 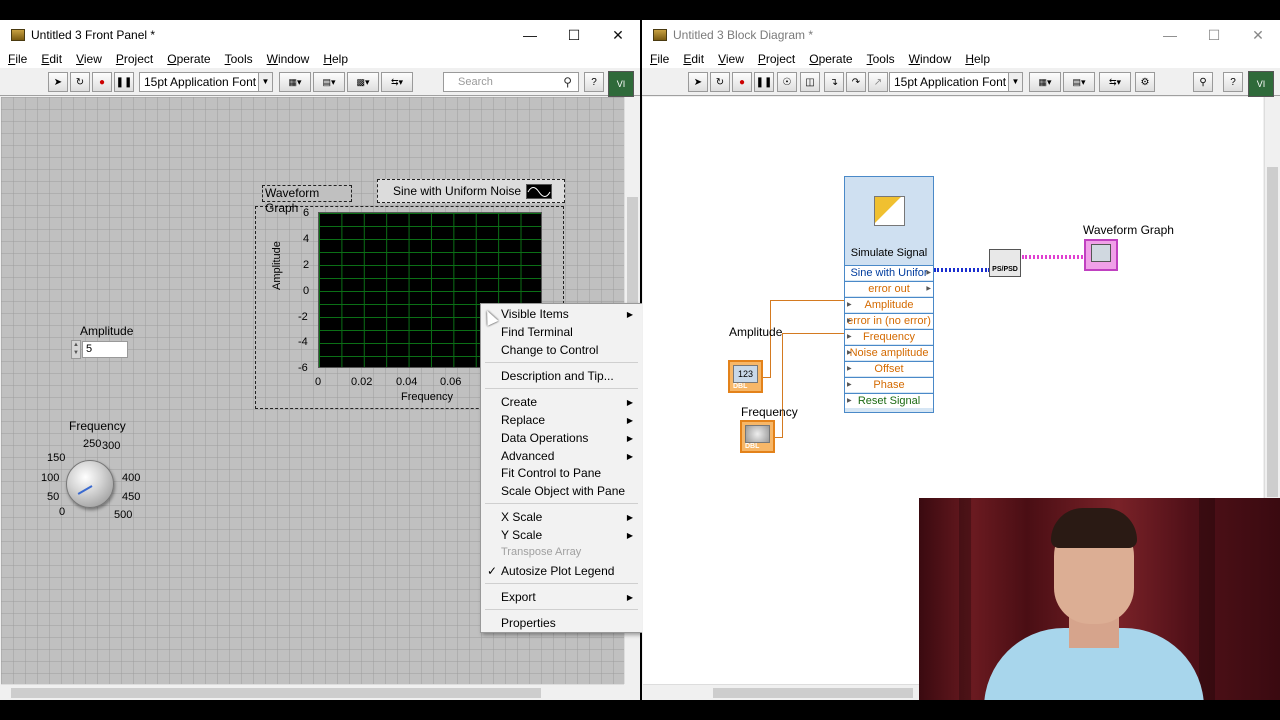 What do you see at coordinates (535, 314) in the screenshot?
I see `menu-item-visible-items: Visible Items` at bounding box center [535, 314].